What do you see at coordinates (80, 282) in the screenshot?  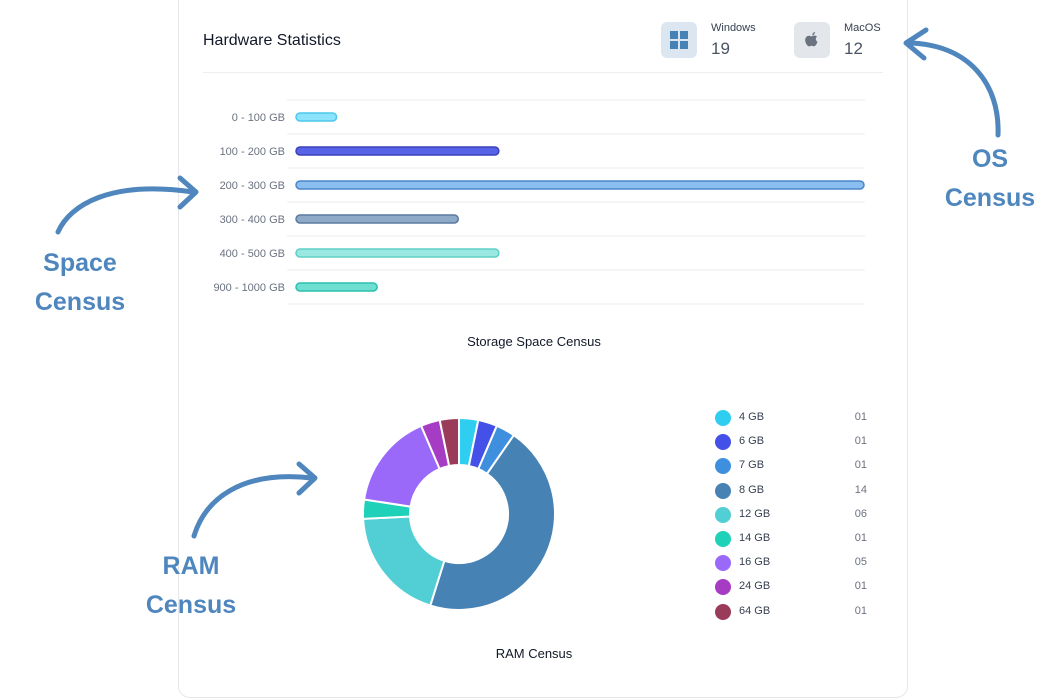 I see `space-census-callout: Space Census` at bounding box center [80, 282].